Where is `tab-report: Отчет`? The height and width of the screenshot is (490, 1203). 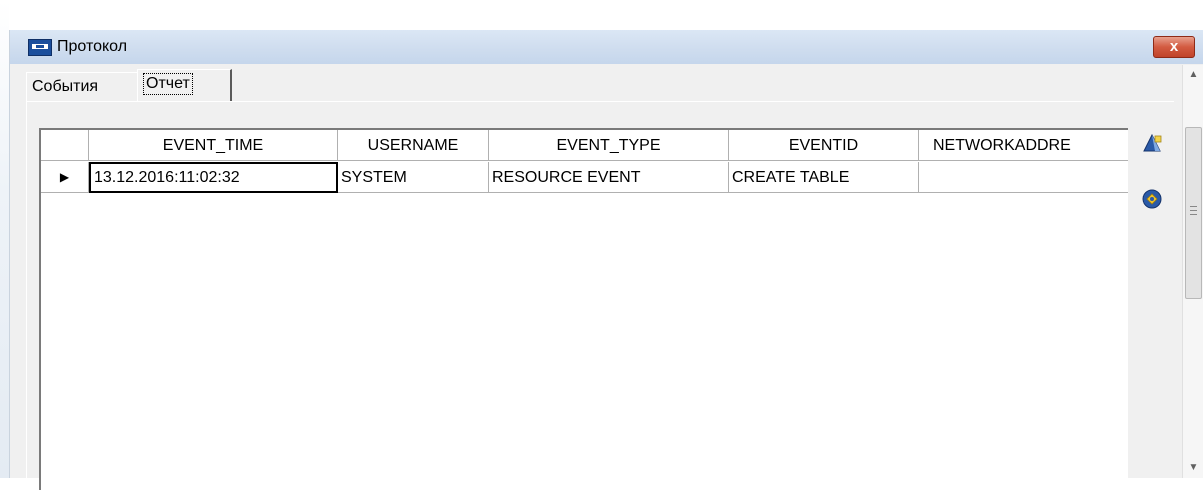
tab-report: Отчет is located at coordinates (184, 85).